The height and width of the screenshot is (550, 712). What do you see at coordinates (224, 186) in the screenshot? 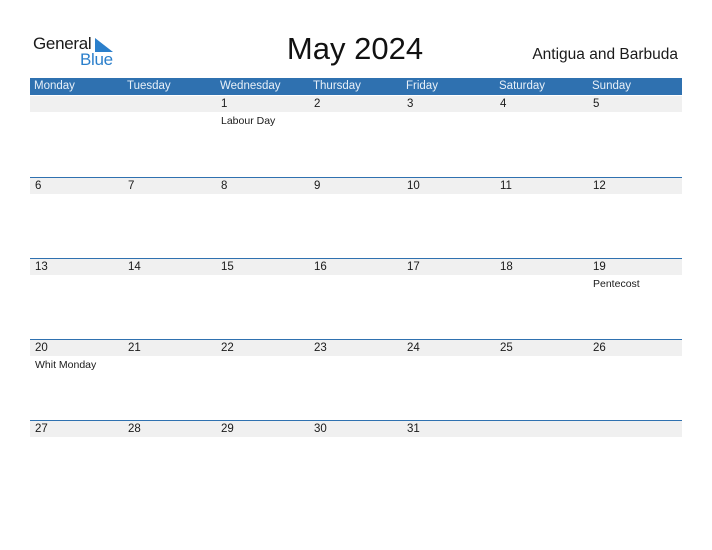
I see `day-number: 8` at bounding box center [224, 186].